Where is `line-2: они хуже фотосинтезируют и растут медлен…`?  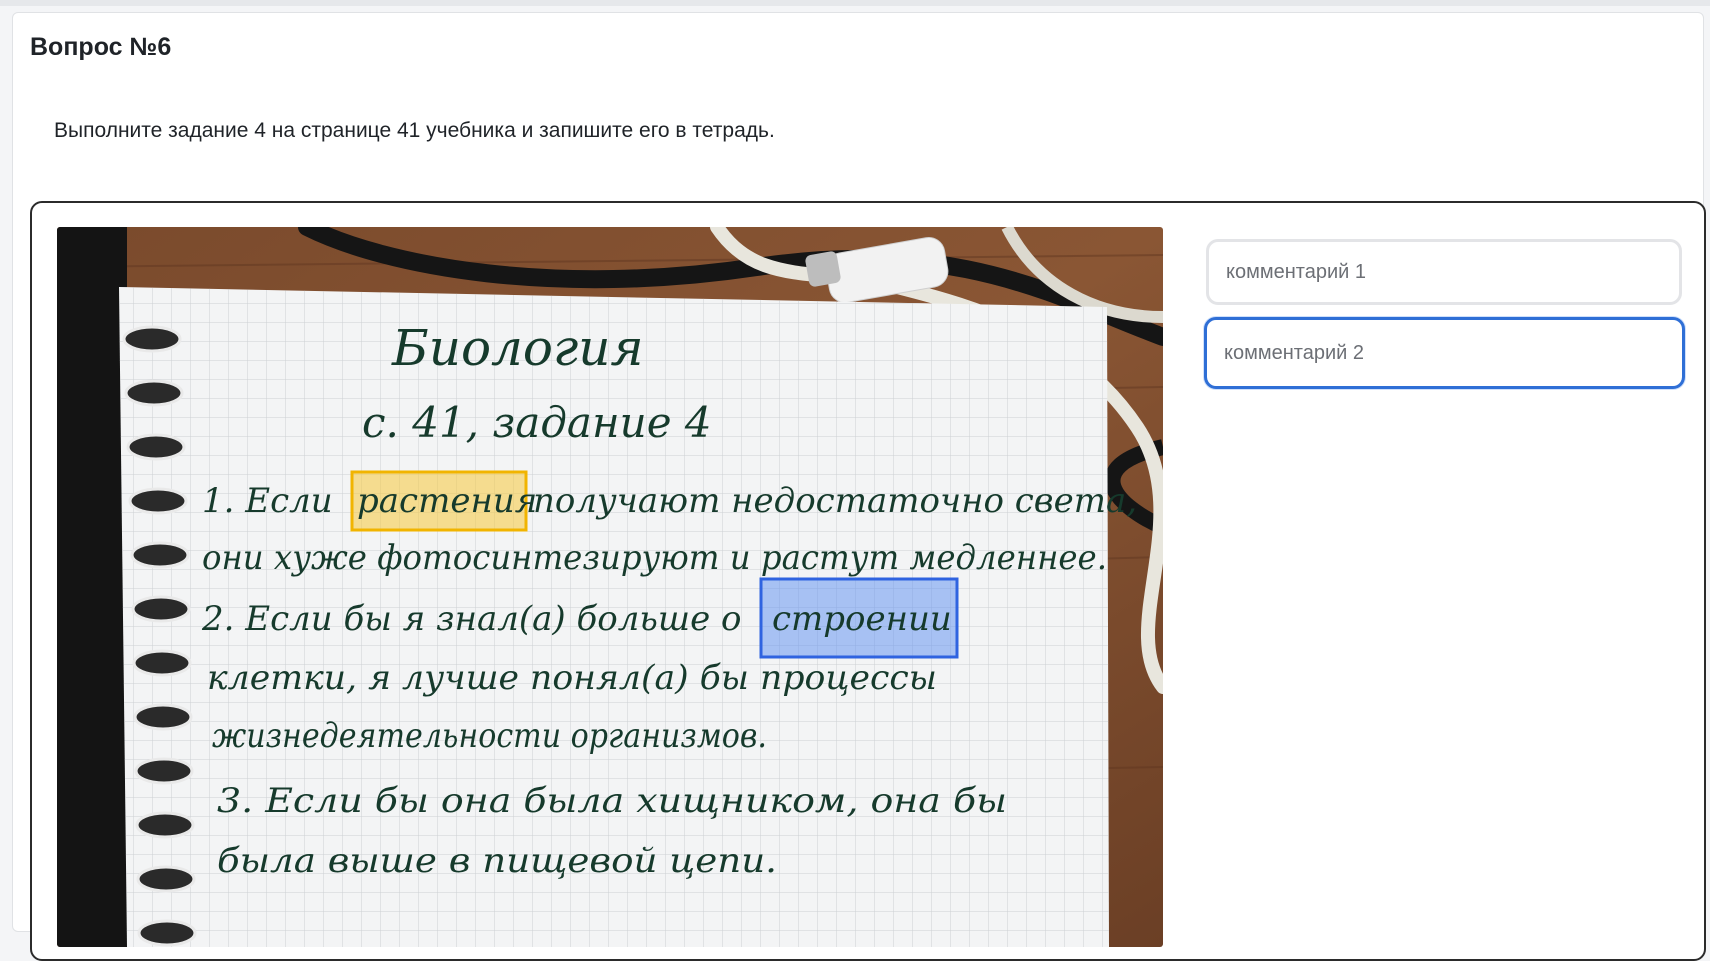
line-2: они хуже фотосинтезируют и растут медлен… is located at coordinates (654, 558).